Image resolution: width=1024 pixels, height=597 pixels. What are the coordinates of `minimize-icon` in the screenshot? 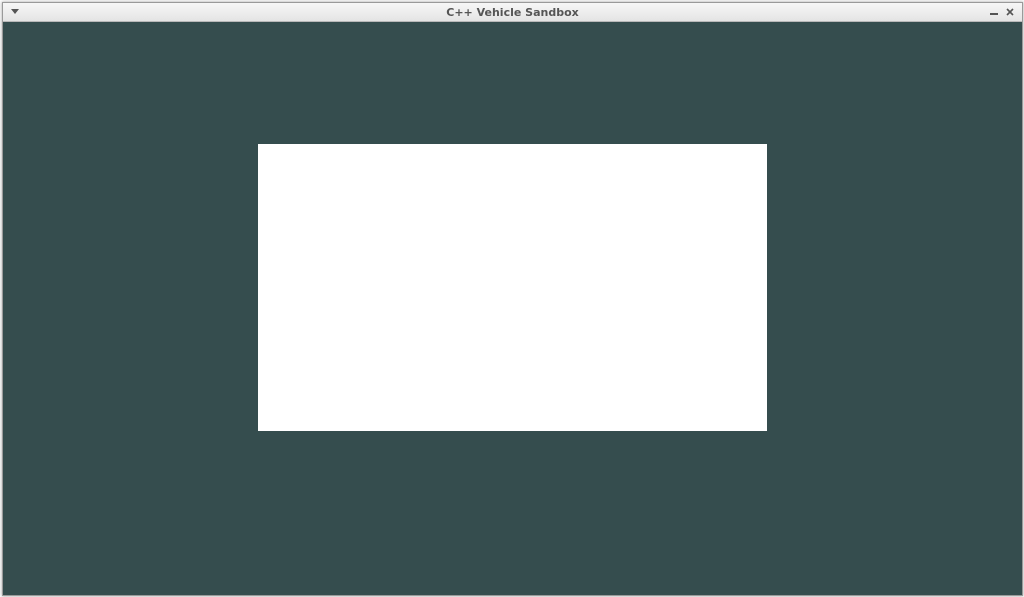 It's located at (994, 12).